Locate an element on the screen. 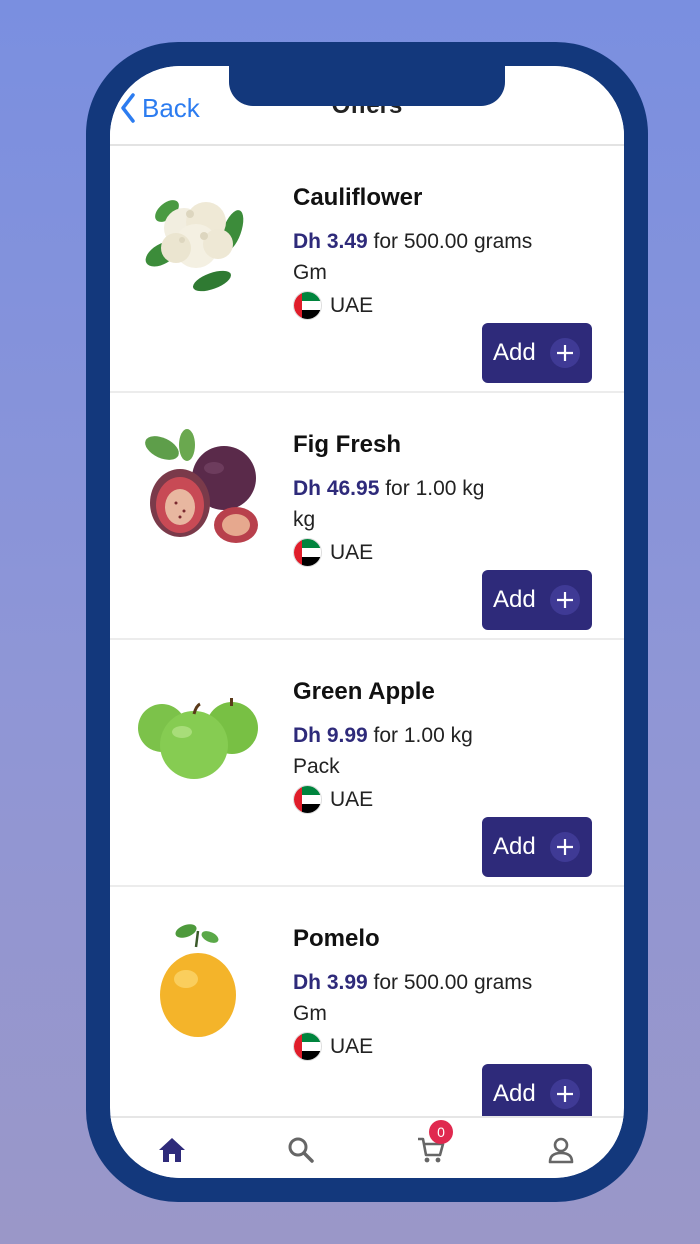  price-line: Dh 3.99 for 500.00 grams is located at coordinates (412, 983).